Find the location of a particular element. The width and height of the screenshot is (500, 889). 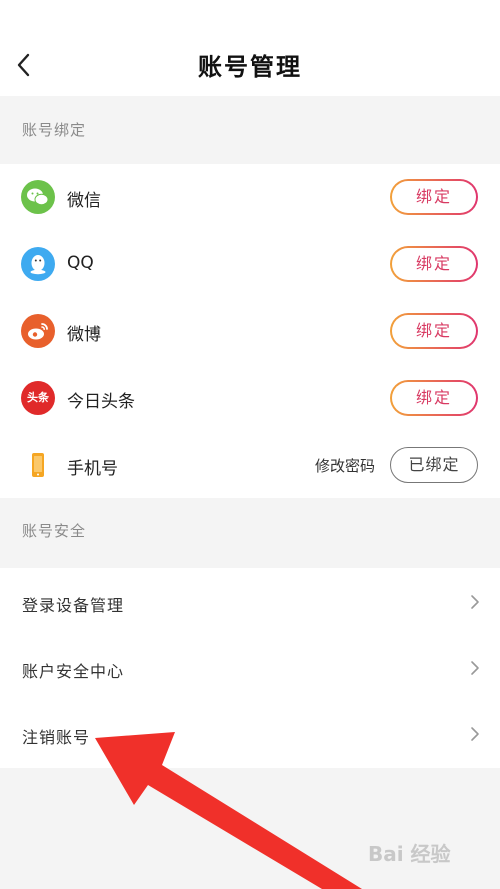

qq-icon is located at coordinates (38, 264).